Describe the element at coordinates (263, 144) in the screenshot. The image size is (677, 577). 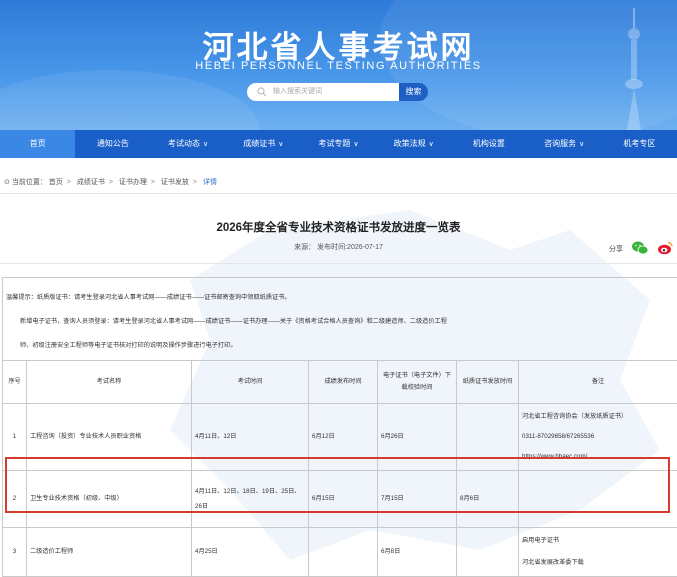
I see `nav-item: 成绩证书∨` at that location.